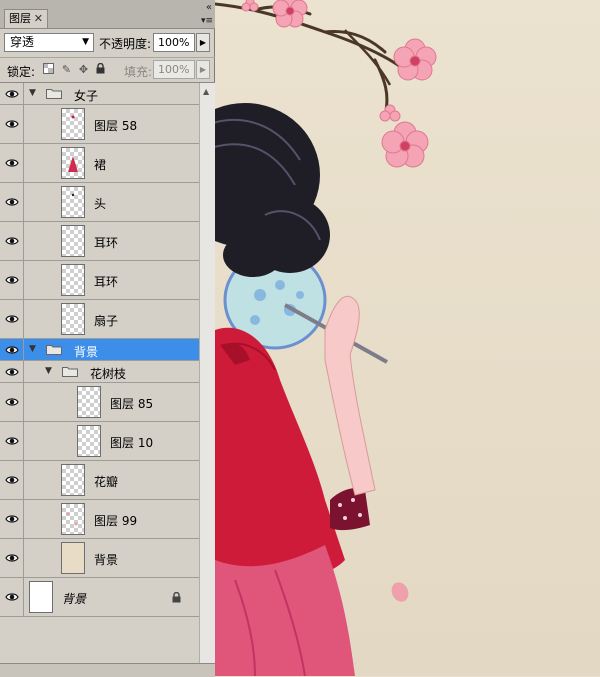 This screenshot has width=600, height=677. I want to click on layers-scrollbar: ▲, so click(207, 373).